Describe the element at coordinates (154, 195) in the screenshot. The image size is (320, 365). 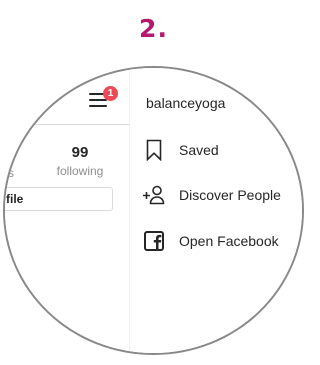
I see `add-person-icon` at that location.